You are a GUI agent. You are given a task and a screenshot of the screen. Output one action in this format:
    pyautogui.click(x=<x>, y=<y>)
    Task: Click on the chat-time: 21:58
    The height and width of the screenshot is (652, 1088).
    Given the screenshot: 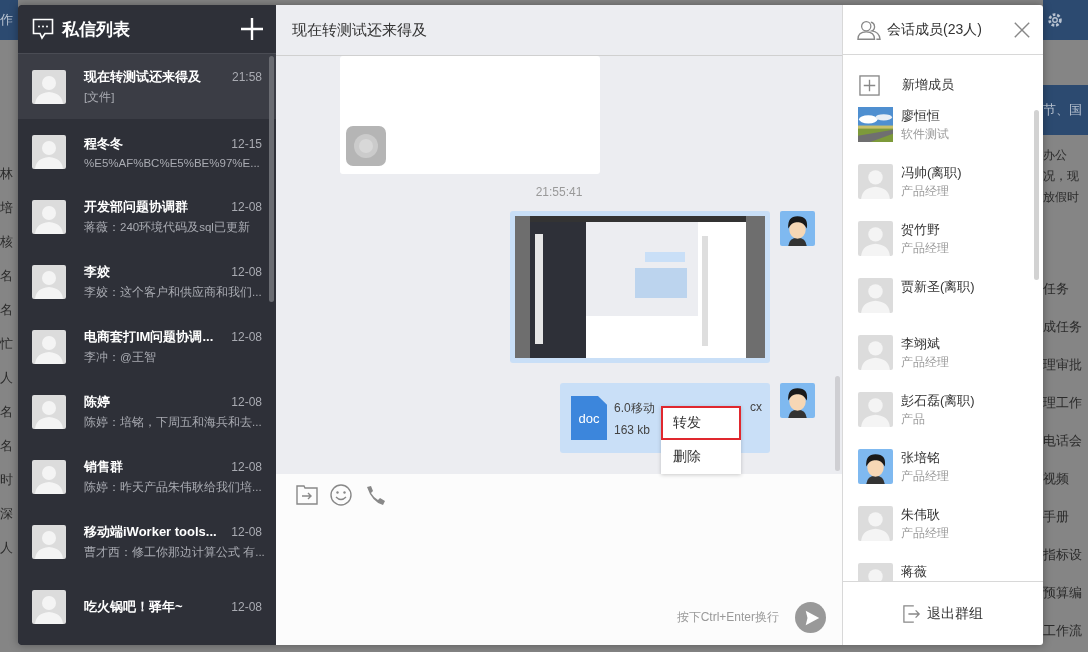 What is the action you would take?
    pyautogui.click(x=246, y=77)
    